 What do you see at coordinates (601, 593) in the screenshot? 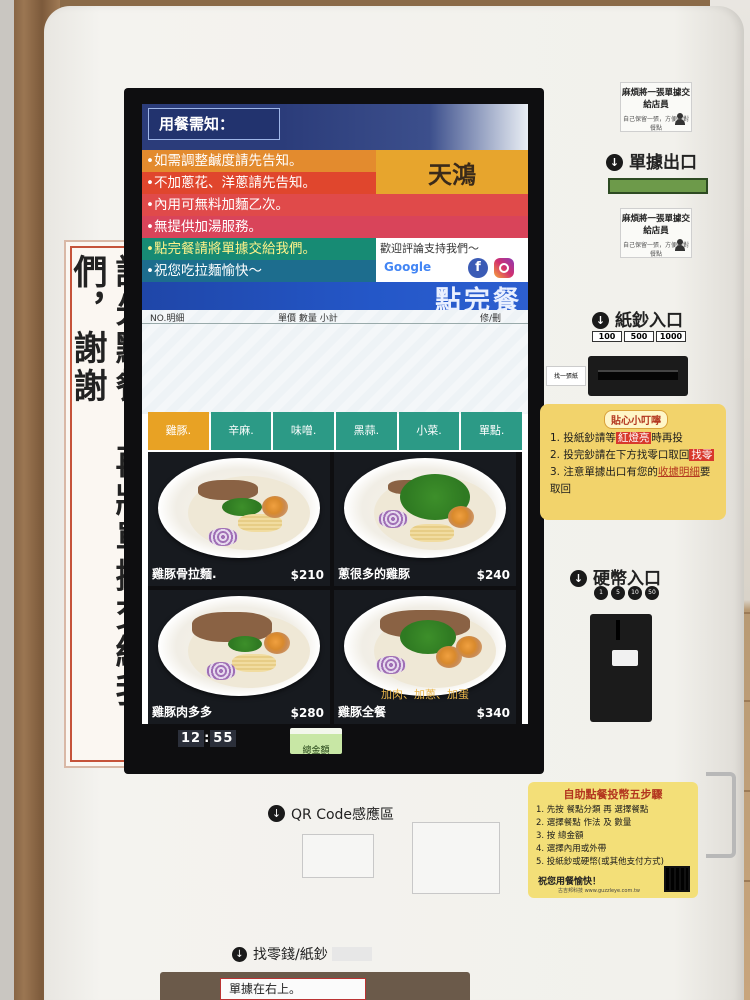
I see `coin-1: 1` at bounding box center [601, 593].